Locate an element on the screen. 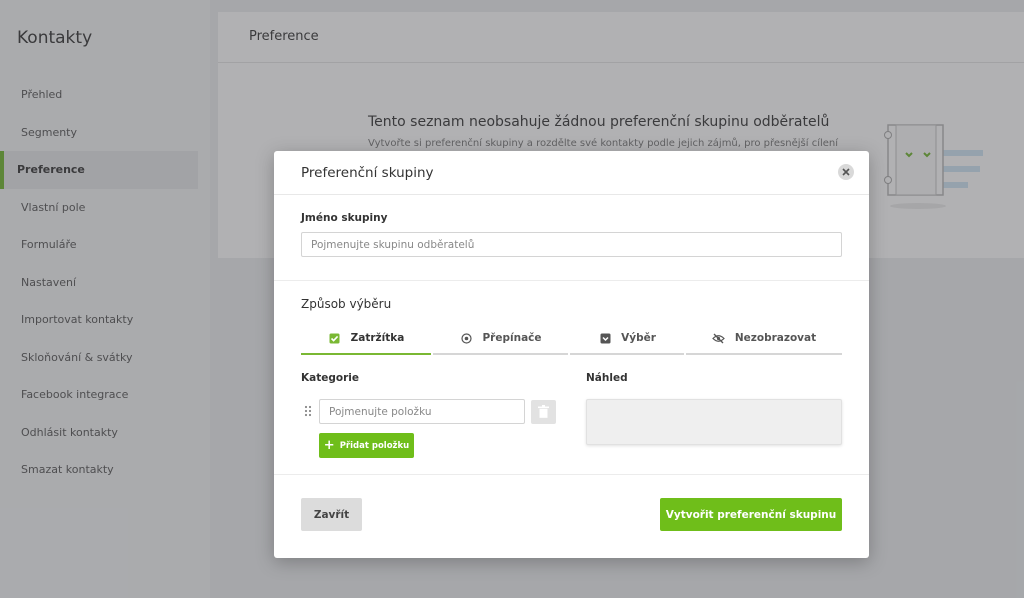 The image size is (1024, 598). add-item-button: + Přidat položku is located at coordinates (366, 445).